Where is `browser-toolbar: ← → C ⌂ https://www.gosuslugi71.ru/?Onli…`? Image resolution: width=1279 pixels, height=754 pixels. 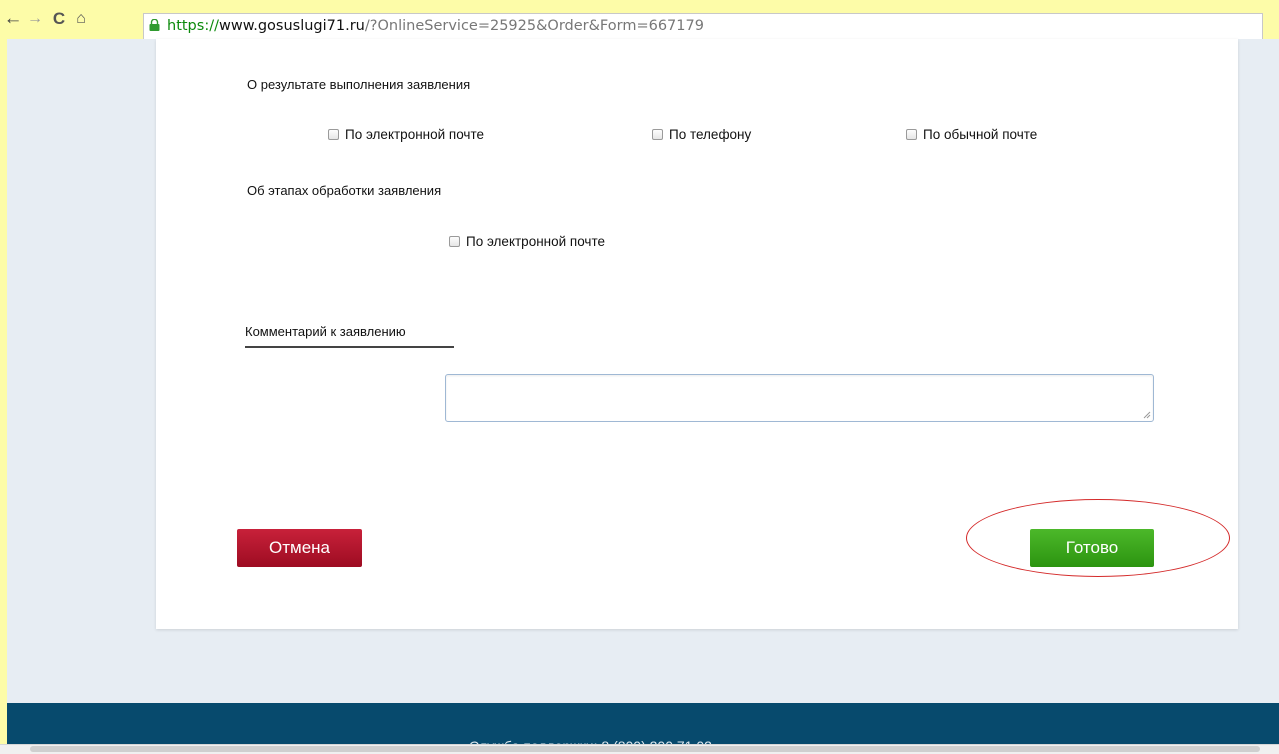 browser-toolbar: ← → C ⌂ https://www.gosuslugi71.ru/?Onli… is located at coordinates (639, 19).